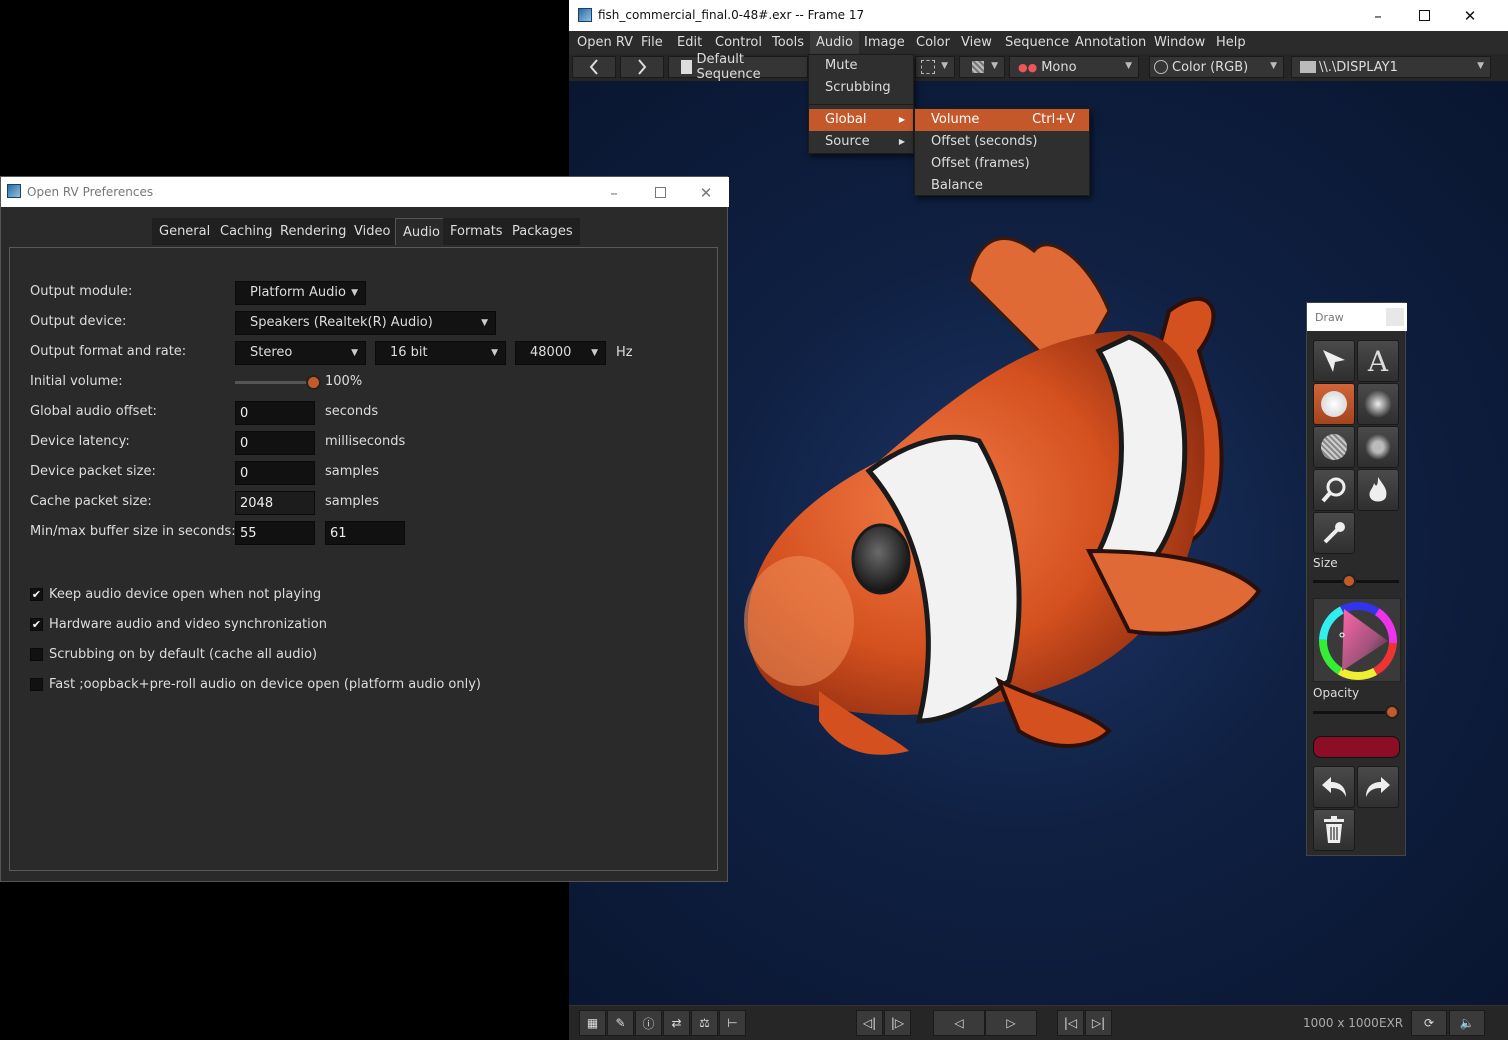 This screenshot has width=1508, height=1040. Describe the element at coordinates (1074, 67) in the screenshot. I see `stereo-selector: ●● Mono ▼` at that location.